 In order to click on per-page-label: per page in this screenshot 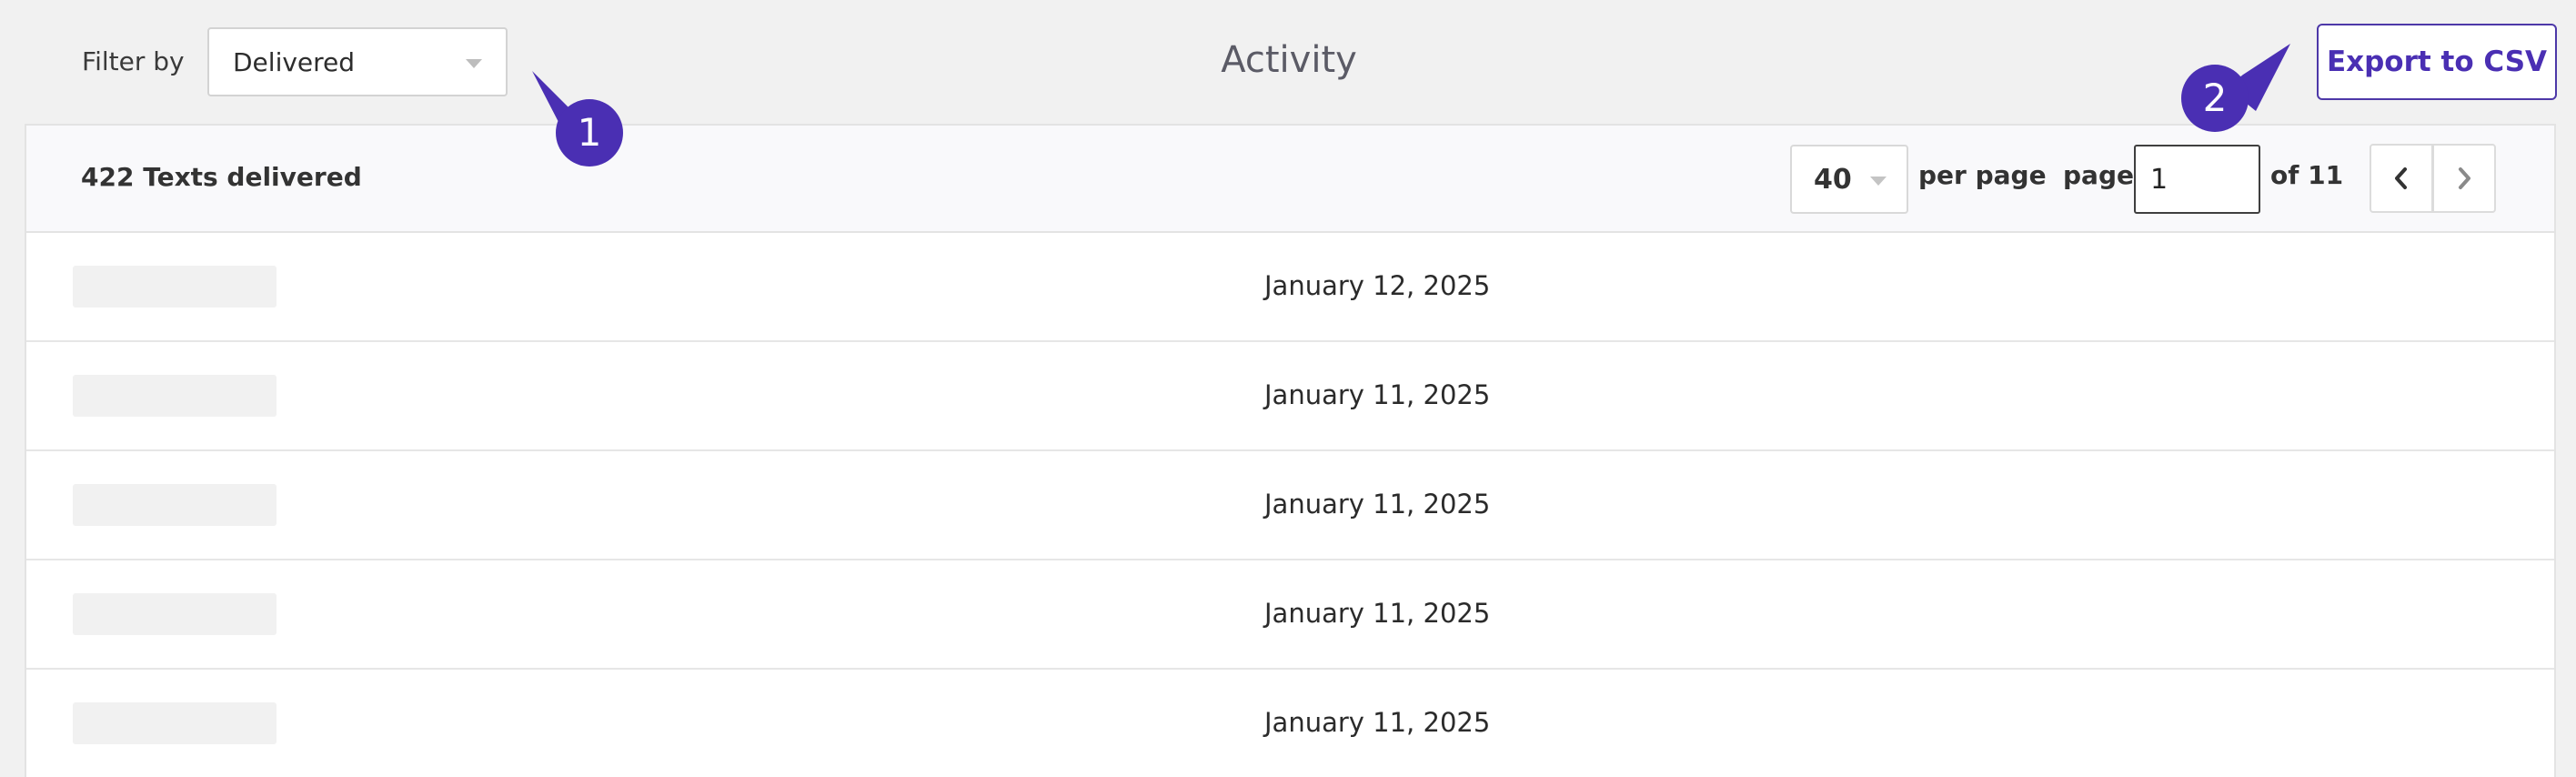, I will do `click(1982, 175)`.